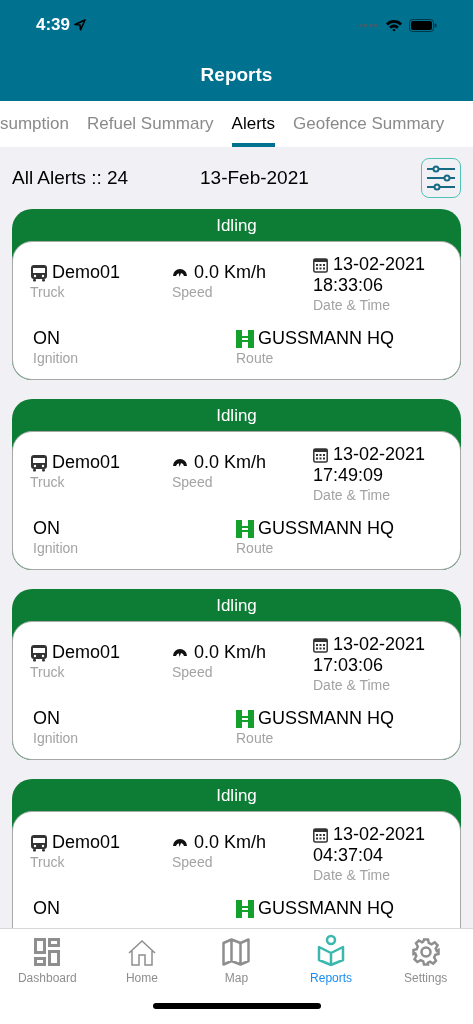 Image resolution: width=473 pixels, height=1024 pixels. What do you see at coordinates (80, 25) in the screenshot?
I see `location-arrow-icon` at bounding box center [80, 25].